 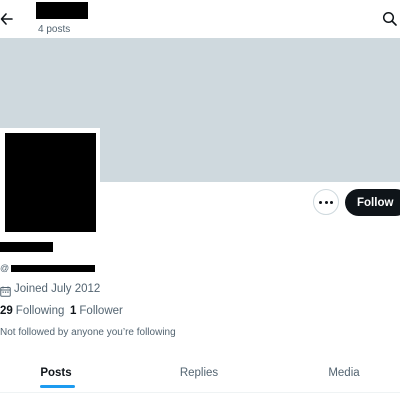 I want to click on active-tab-indicator, so click(x=57, y=386).